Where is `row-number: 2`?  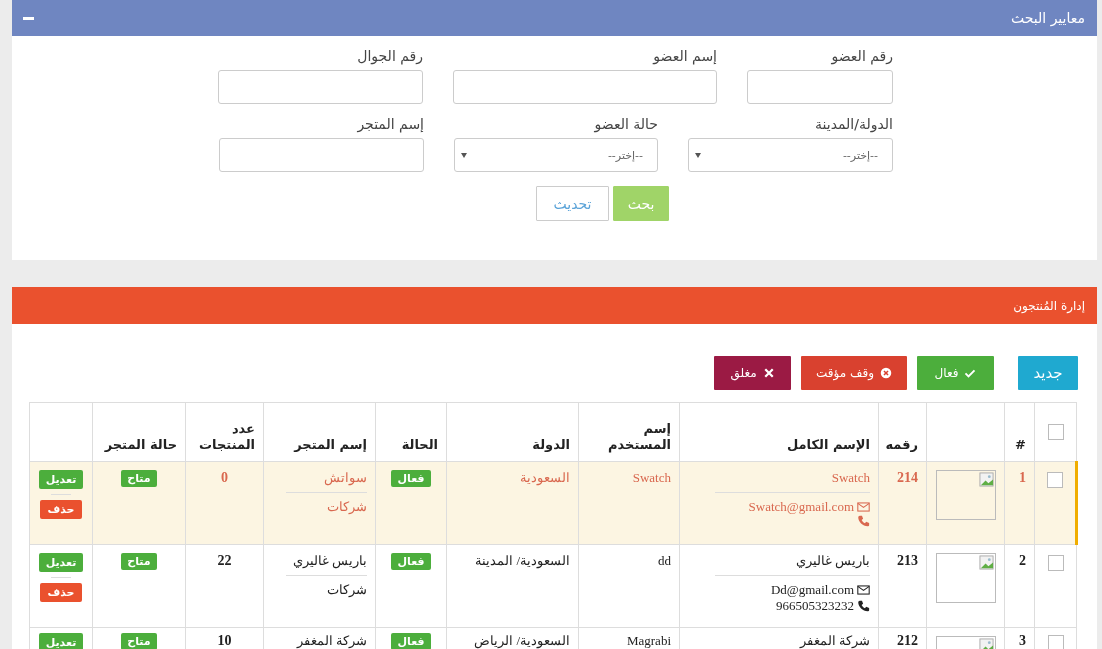
row-number: 2 is located at coordinates (1022, 560).